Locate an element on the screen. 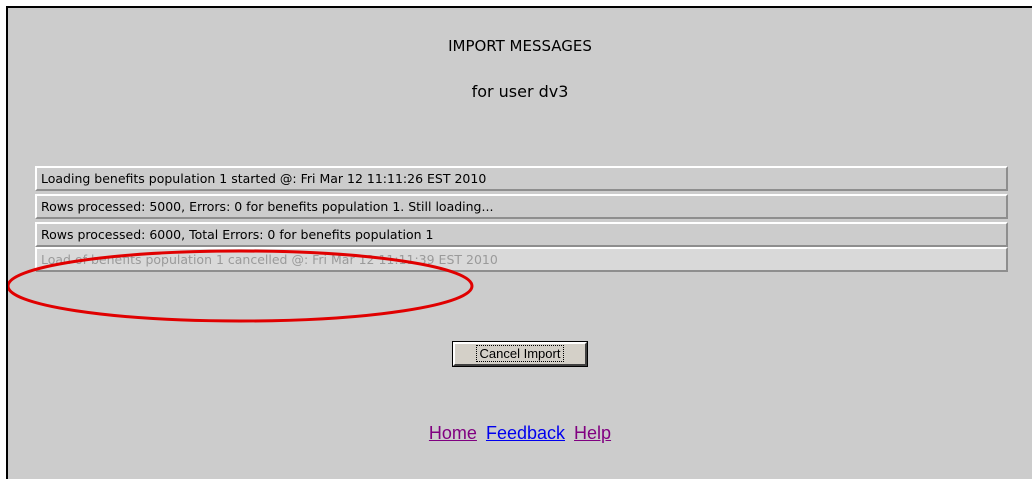 This screenshot has height=479, width=1032. cancel-import-button: Cancel Import is located at coordinates (520, 354).